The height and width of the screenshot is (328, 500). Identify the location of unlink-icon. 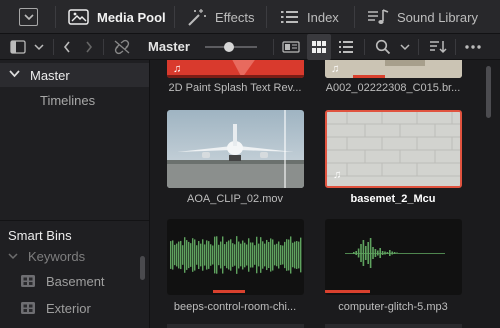
(122, 47).